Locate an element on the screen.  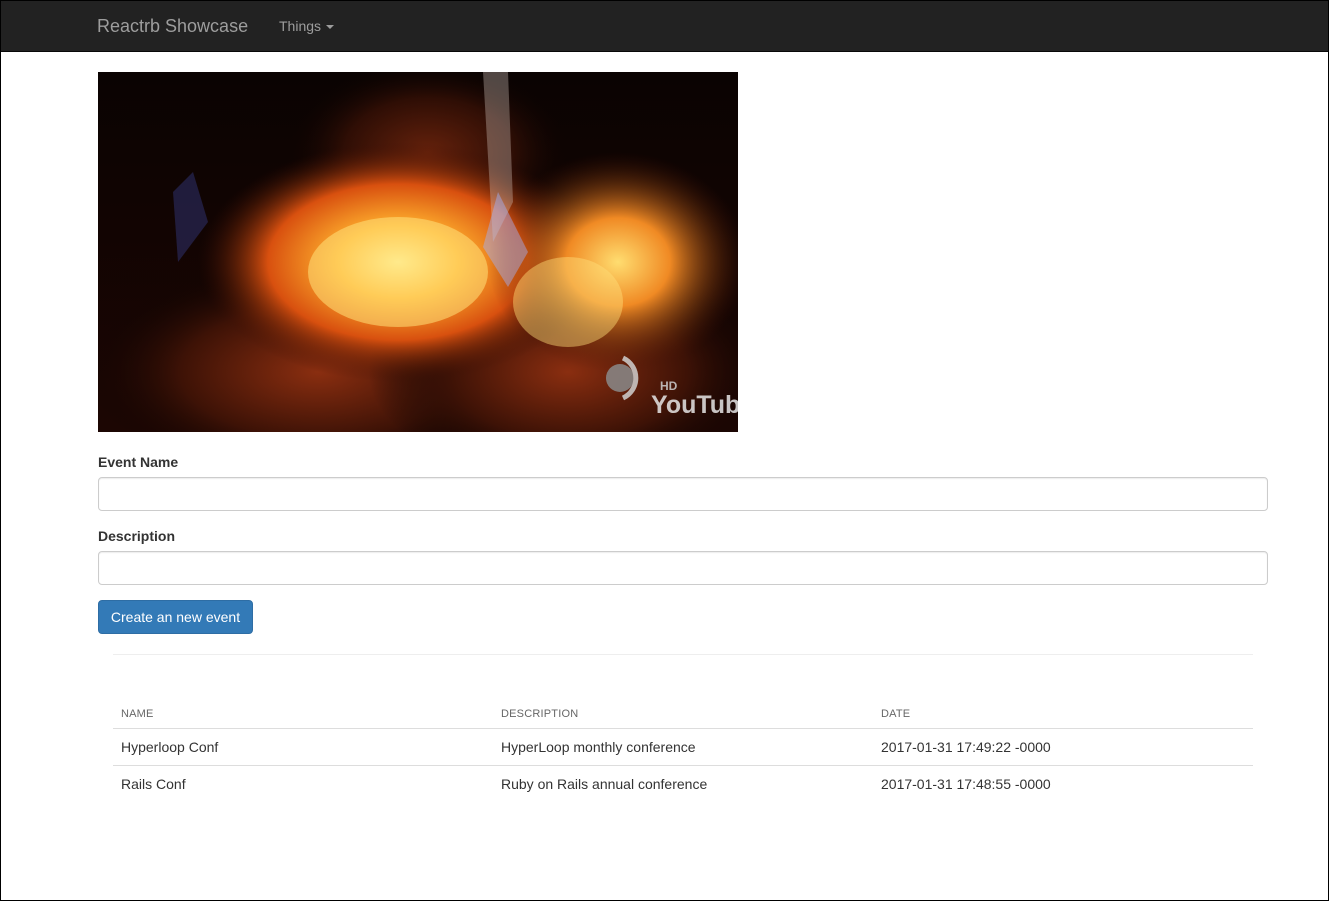
description-input is located at coordinates (683, 568).